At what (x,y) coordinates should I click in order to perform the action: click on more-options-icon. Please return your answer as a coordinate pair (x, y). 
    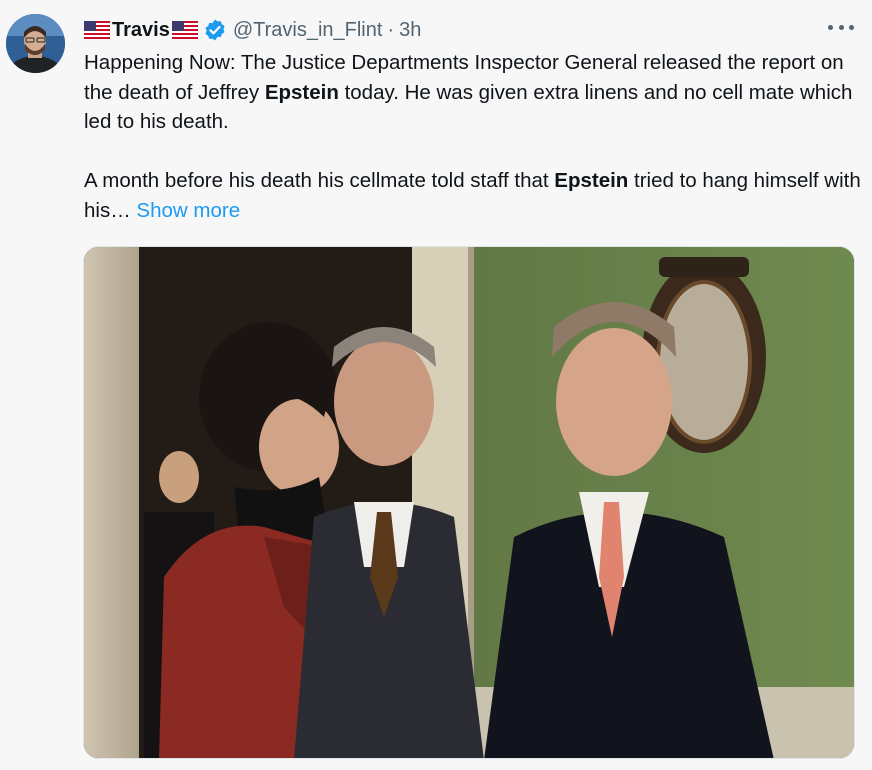
    Looking at the image, I should click on (841, 27).